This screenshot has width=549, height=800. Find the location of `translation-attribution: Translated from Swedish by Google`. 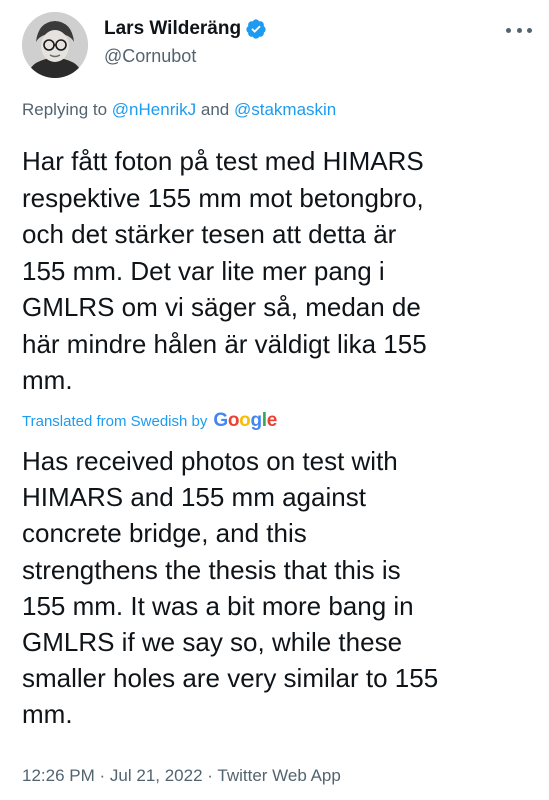

translation-attribution: Translated from Swedish by Google is located at coordinates (149, 421).